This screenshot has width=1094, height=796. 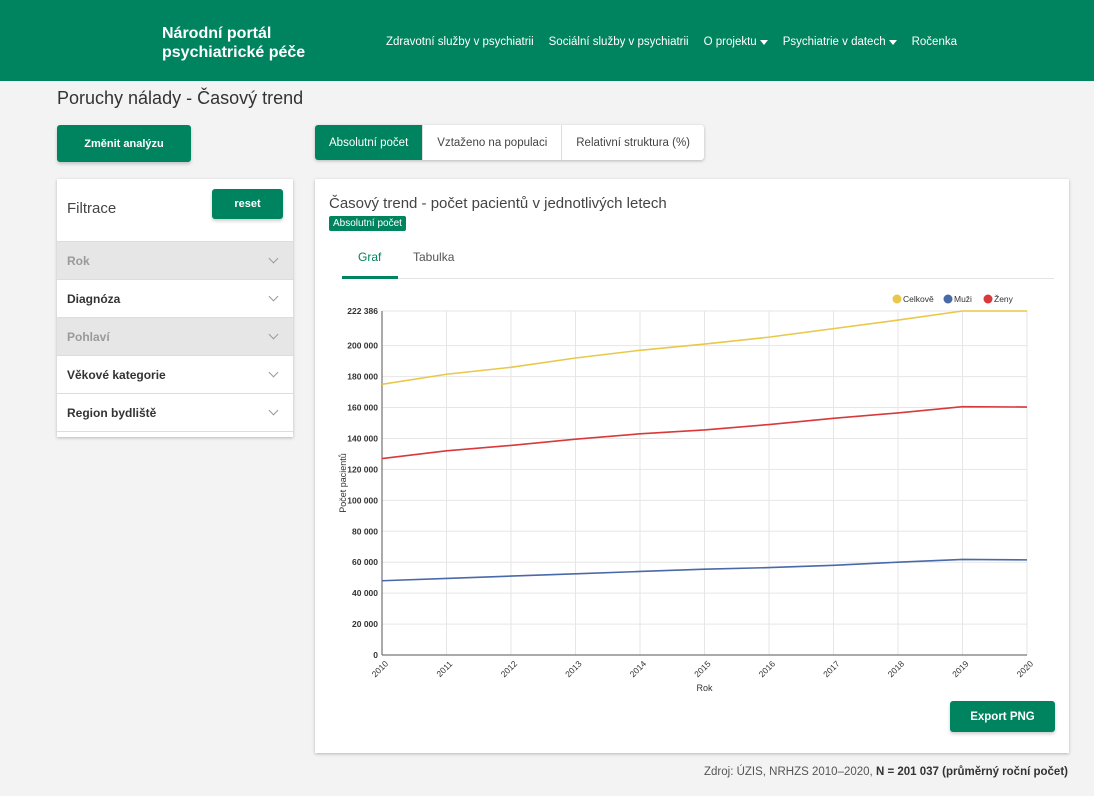 What do you see at coordinates (896, 668) in the screenshot?
I see `x-tick-label: 2018` at bounding box center [896, 668].